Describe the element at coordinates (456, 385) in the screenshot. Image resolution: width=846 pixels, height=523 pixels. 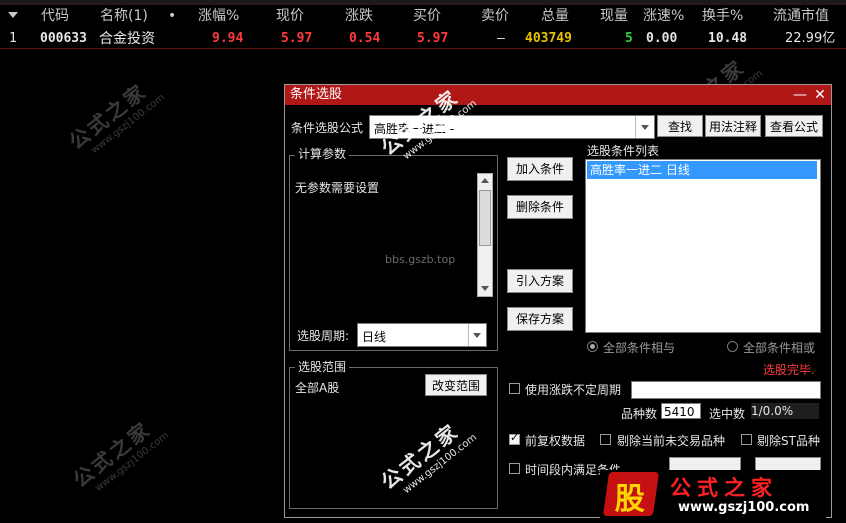
I see `change-range-button: 改变范围` at that location.